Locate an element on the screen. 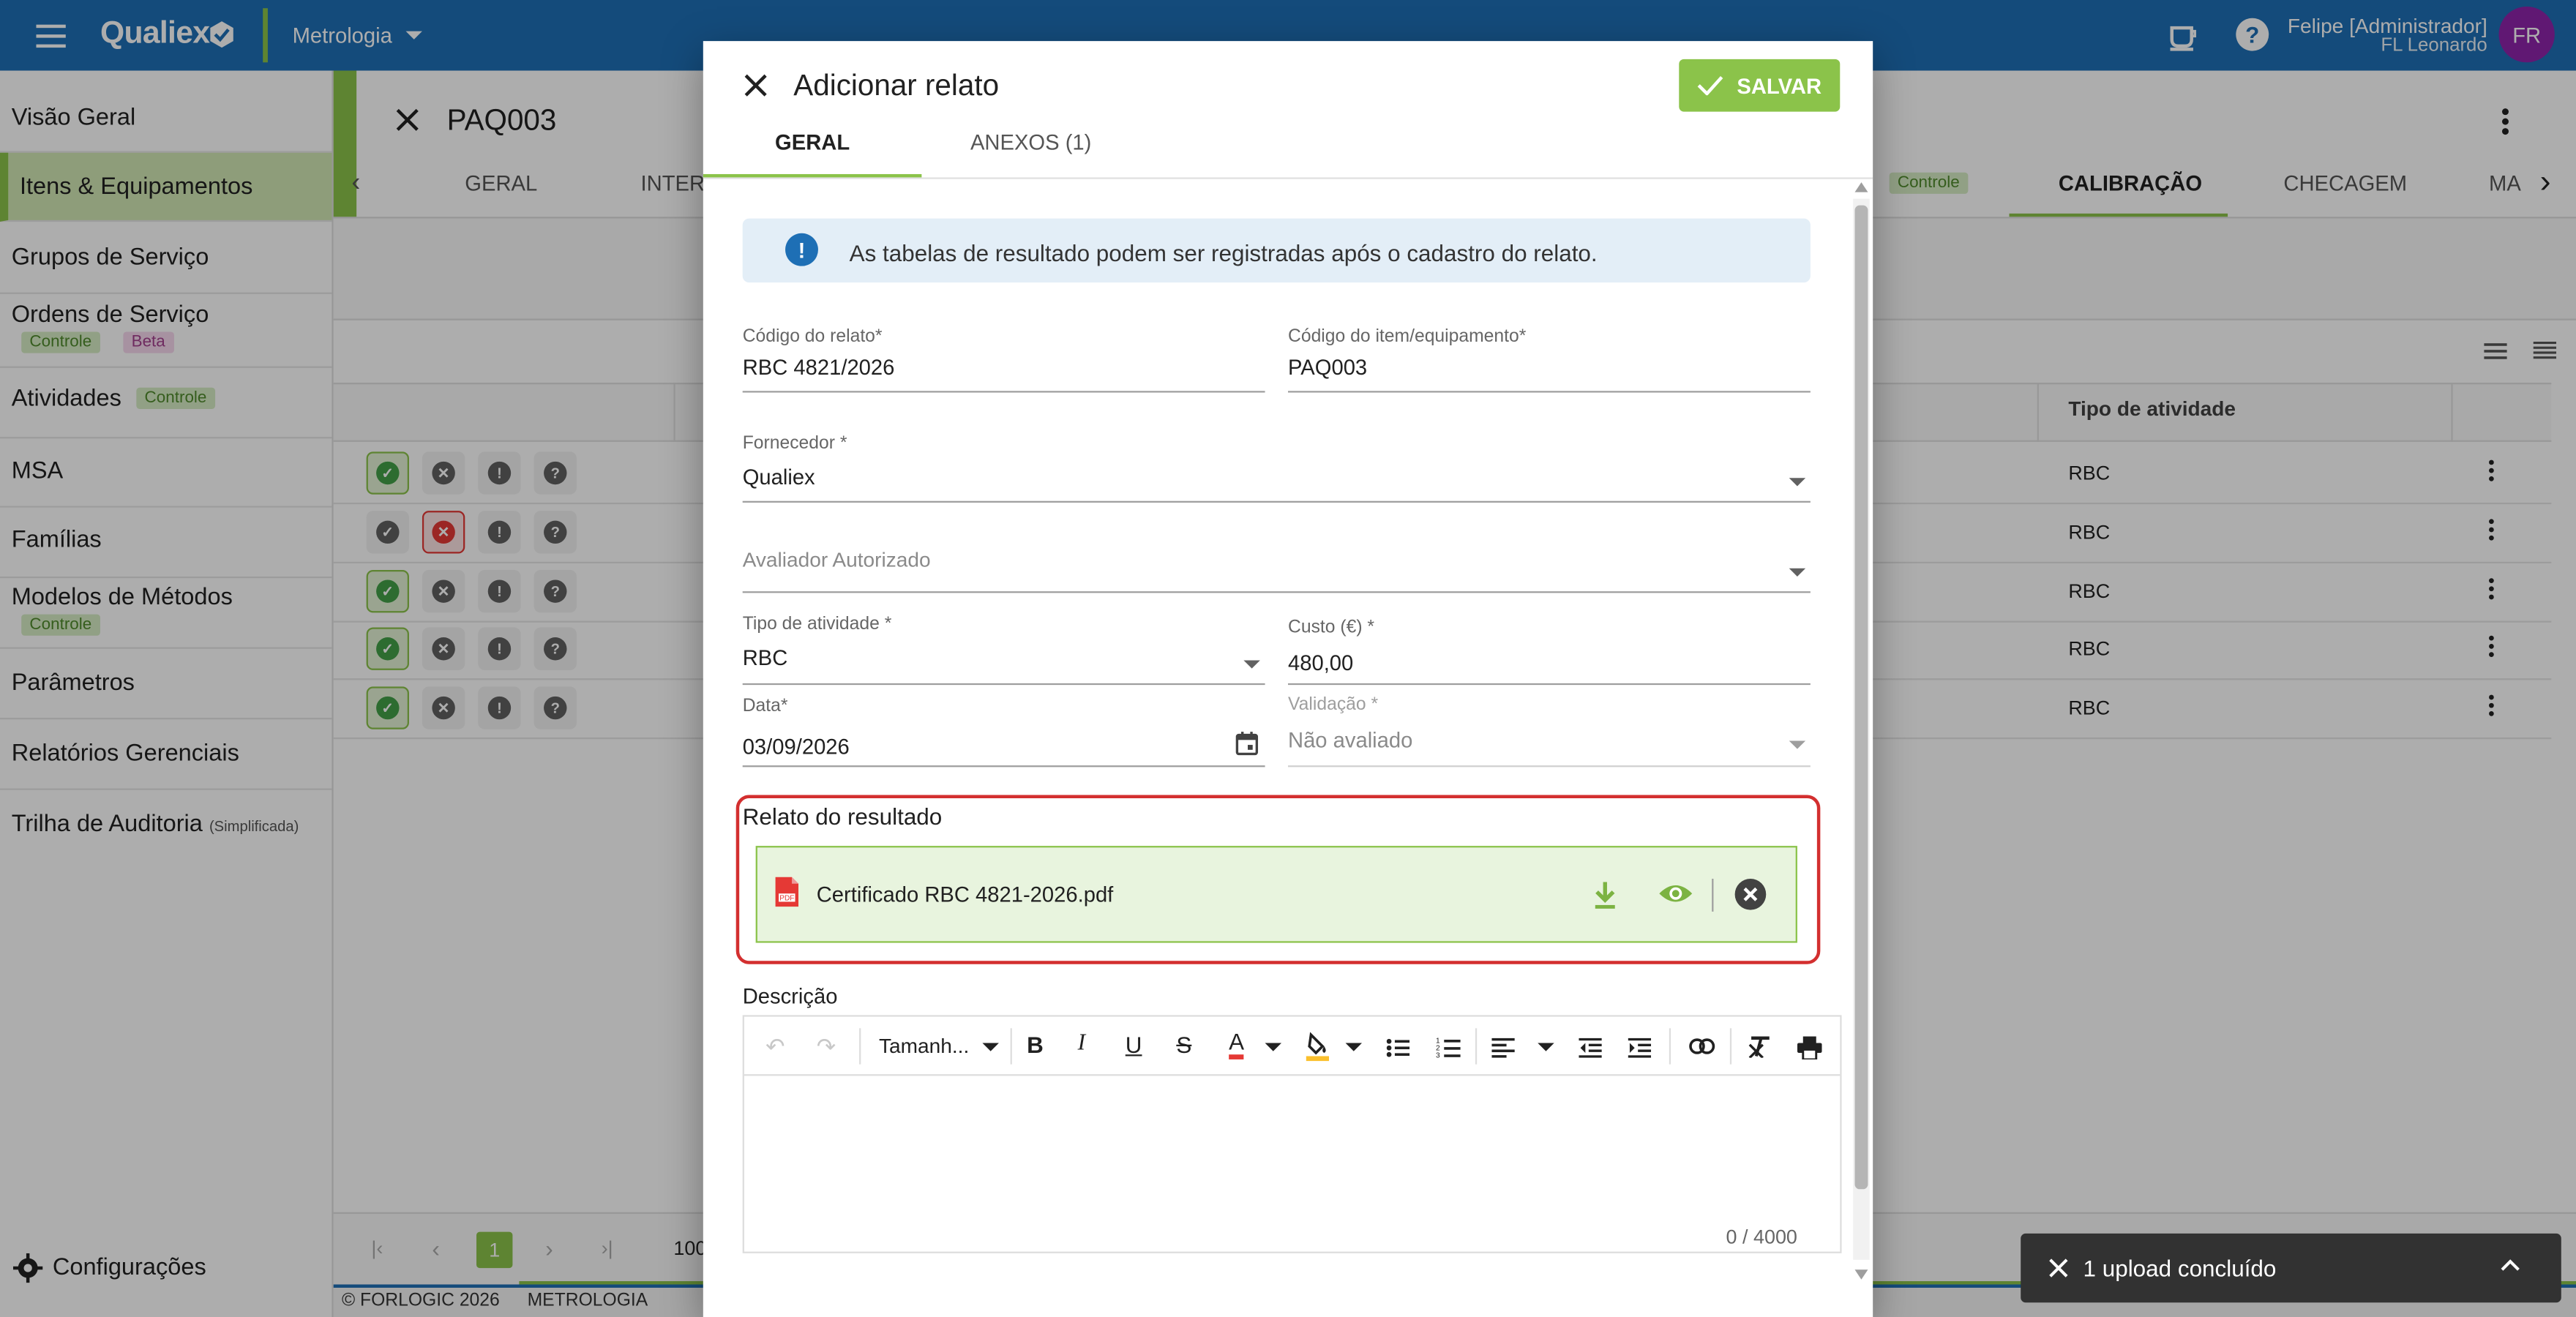 This screenshot has width=2576, height=1317. description-textarea is located at coordinates (1292, 1165).